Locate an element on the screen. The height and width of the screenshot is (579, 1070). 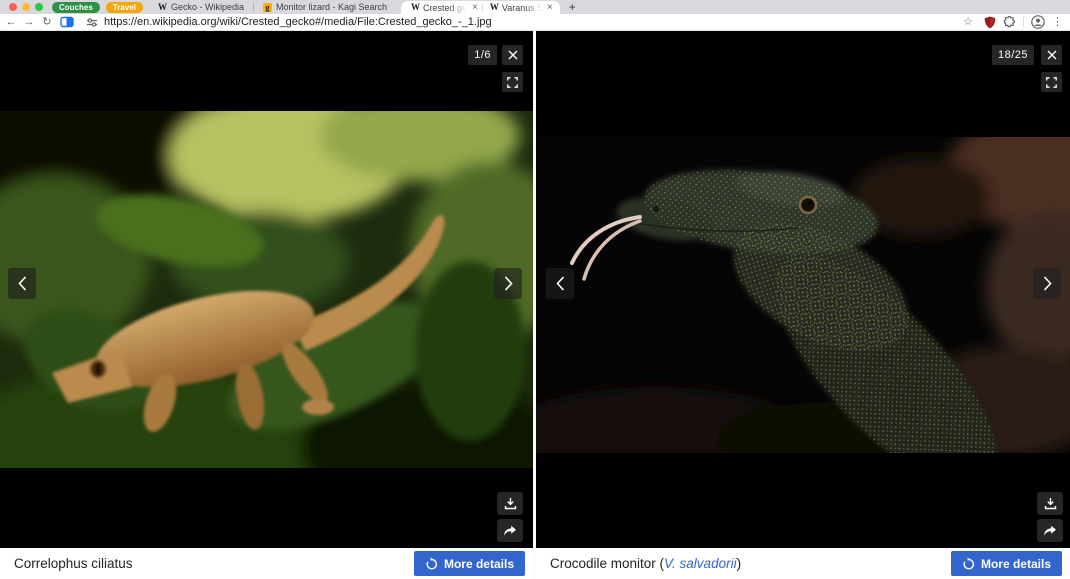
back-button: ← is located at coordinates (11, 22).